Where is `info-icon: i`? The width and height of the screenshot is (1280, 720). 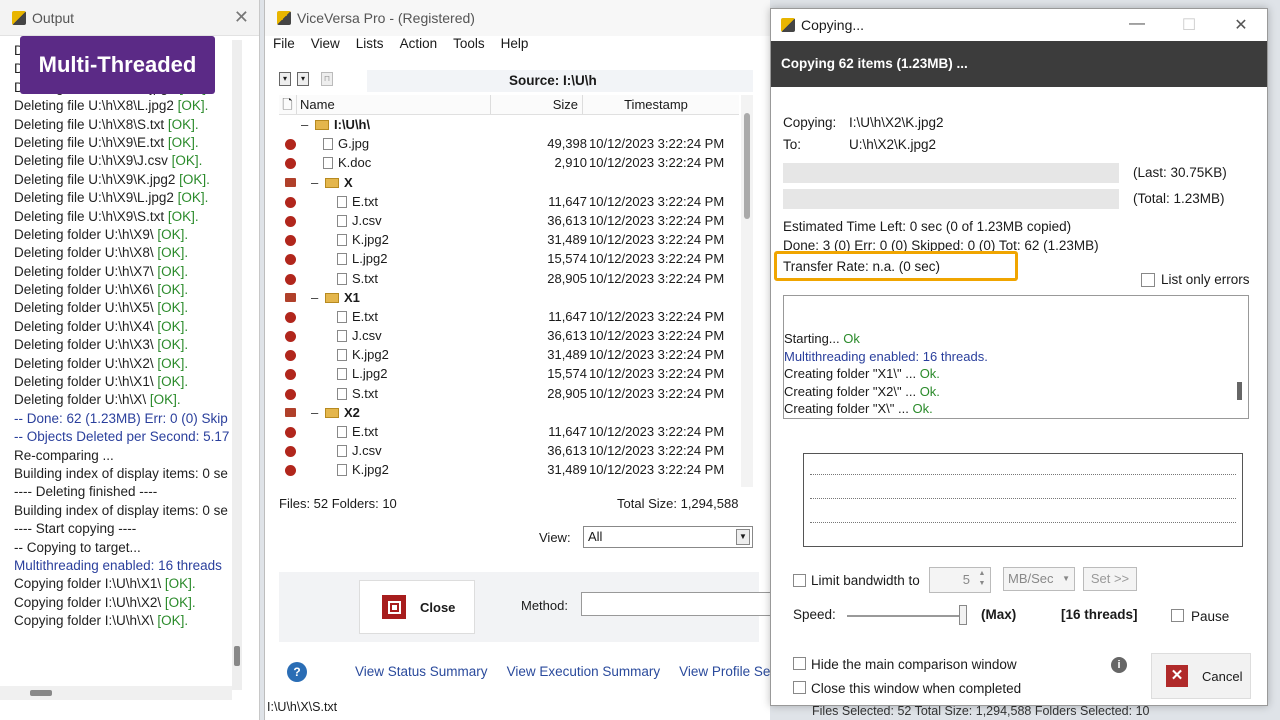
info-icon: i is located at coordinates (1119, 665).